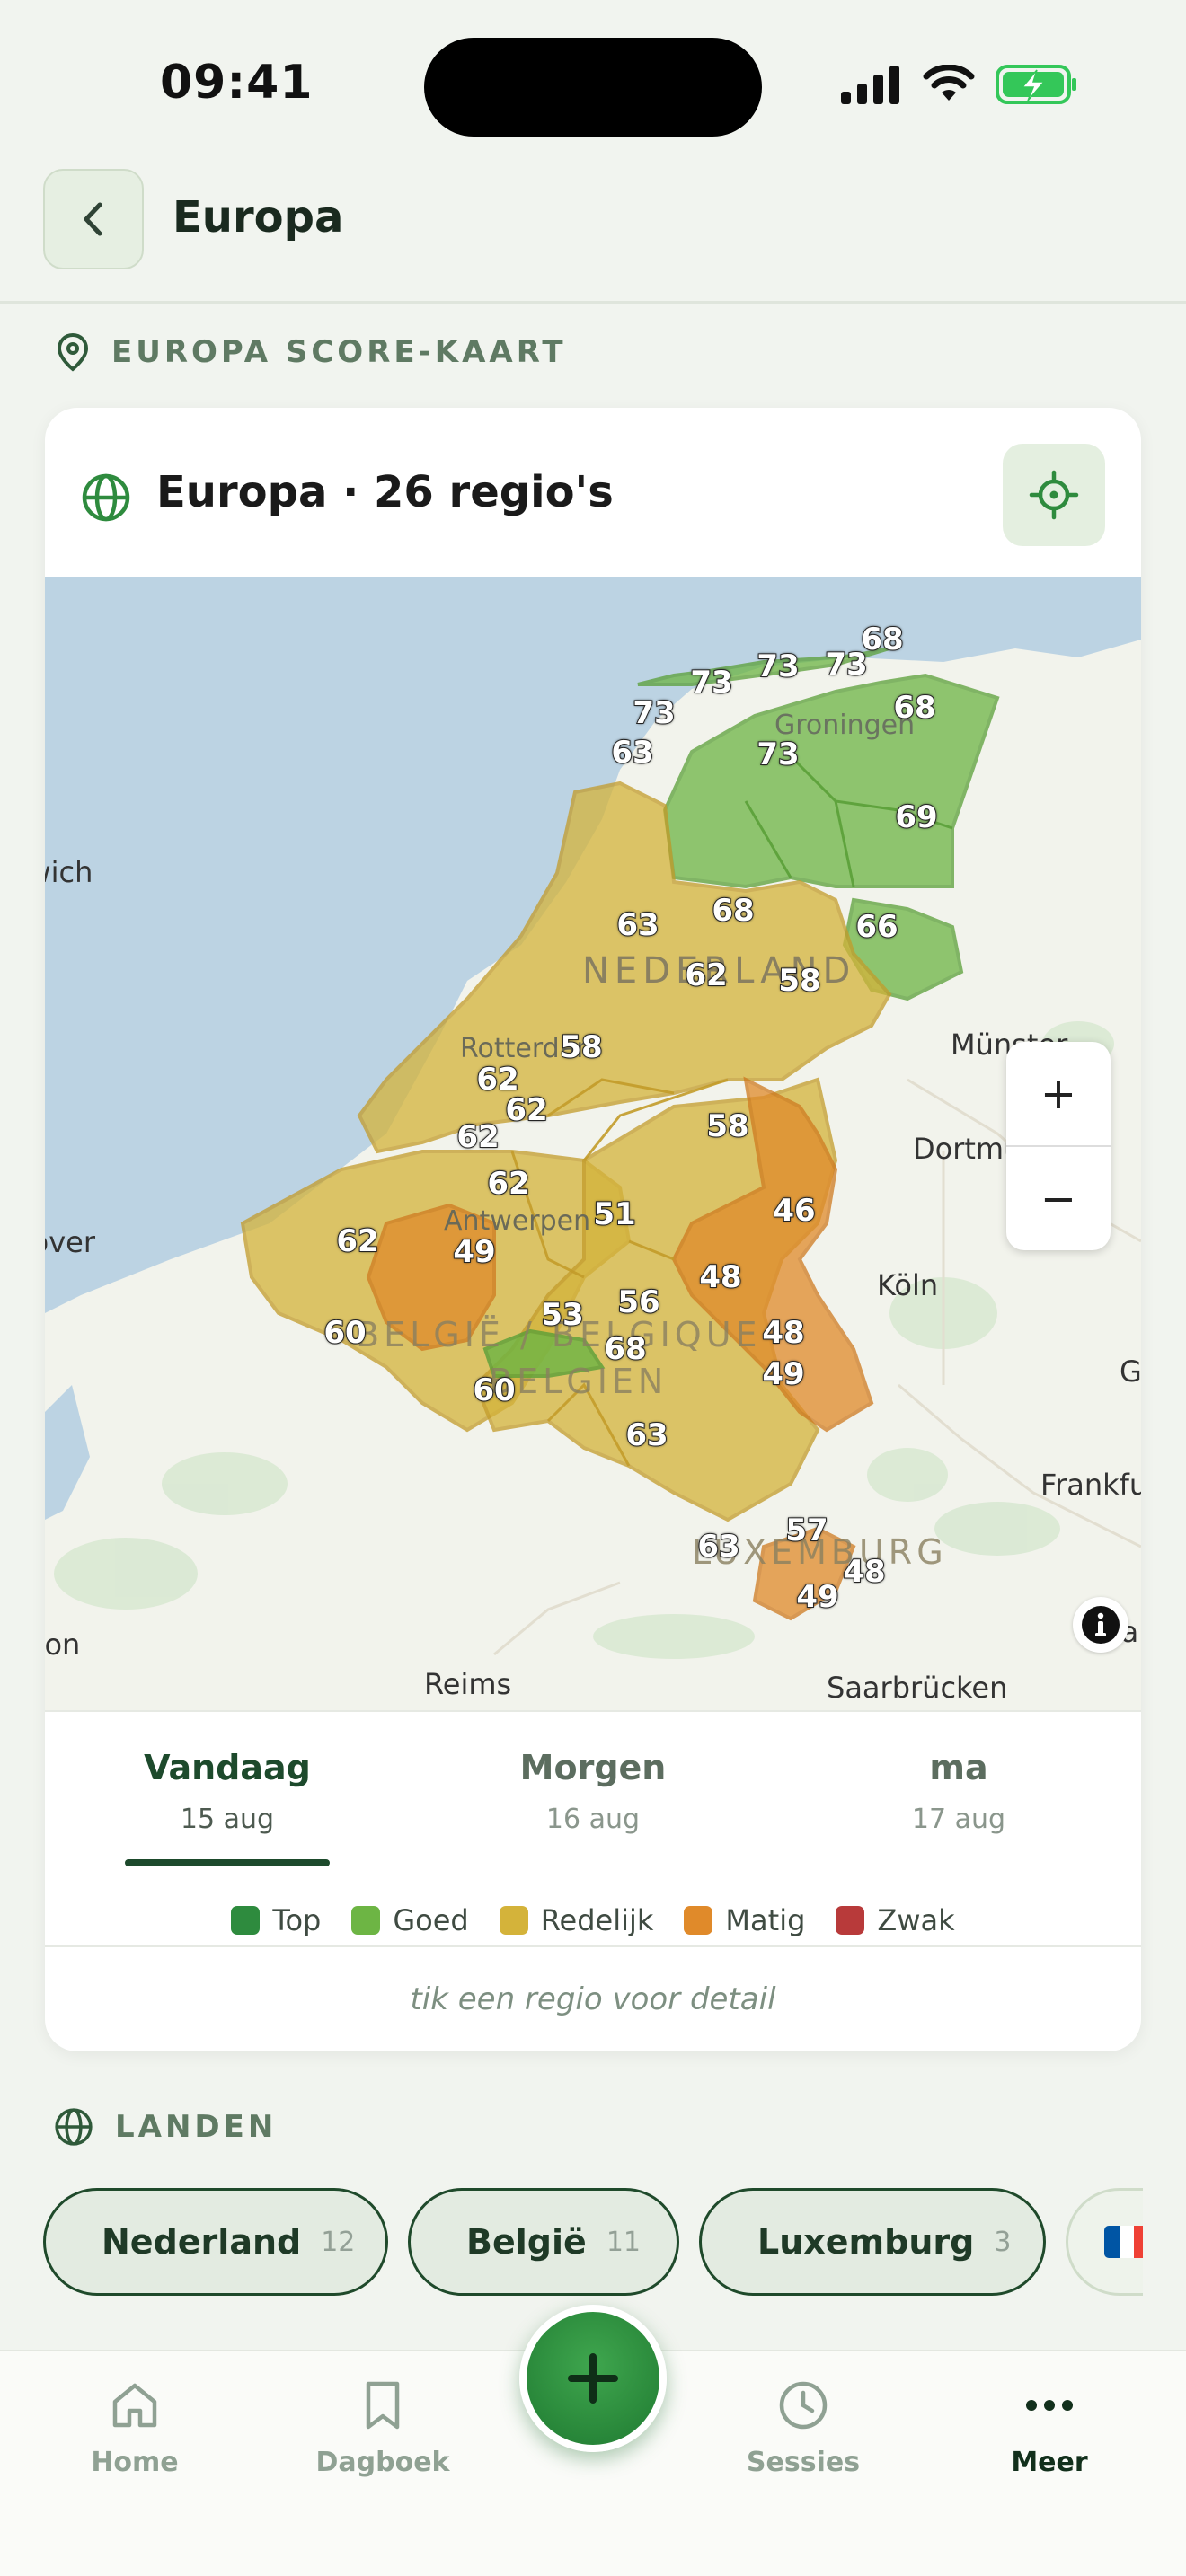 This screenshot has width=1186, height=2576. Describe the element at coordinates (654, 713) in the screenshot. I see `region-score-4: 73` at that location.